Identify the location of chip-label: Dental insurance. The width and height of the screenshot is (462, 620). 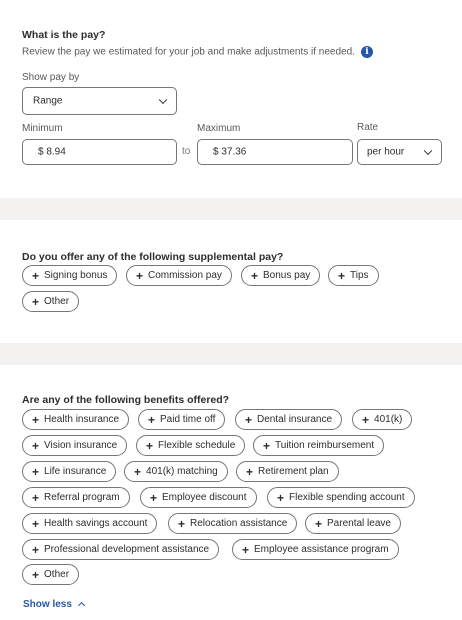
(295, 419).